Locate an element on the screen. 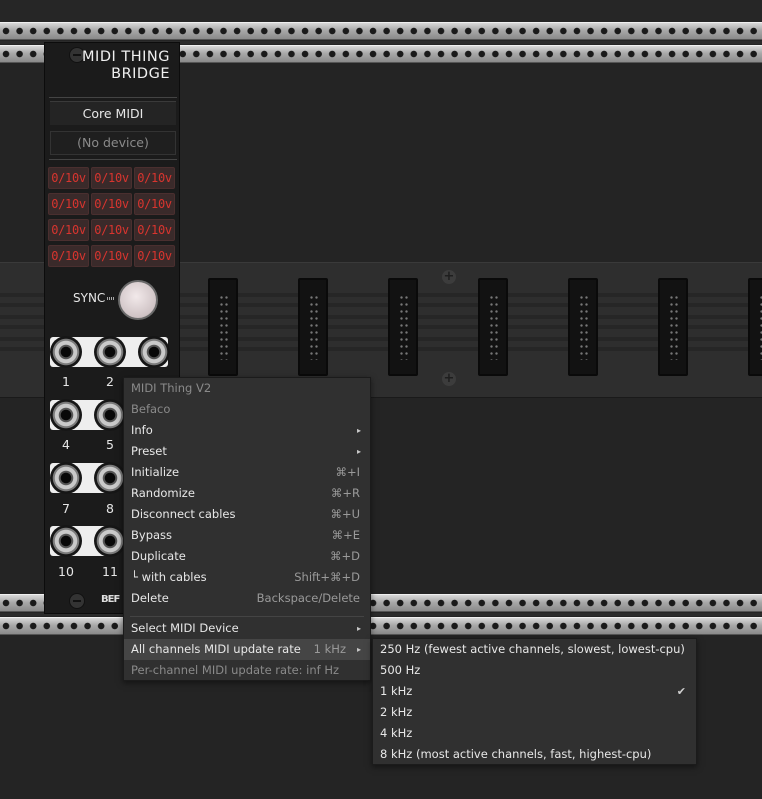  sync-indicator-icon is located at coordinates (111, 298).